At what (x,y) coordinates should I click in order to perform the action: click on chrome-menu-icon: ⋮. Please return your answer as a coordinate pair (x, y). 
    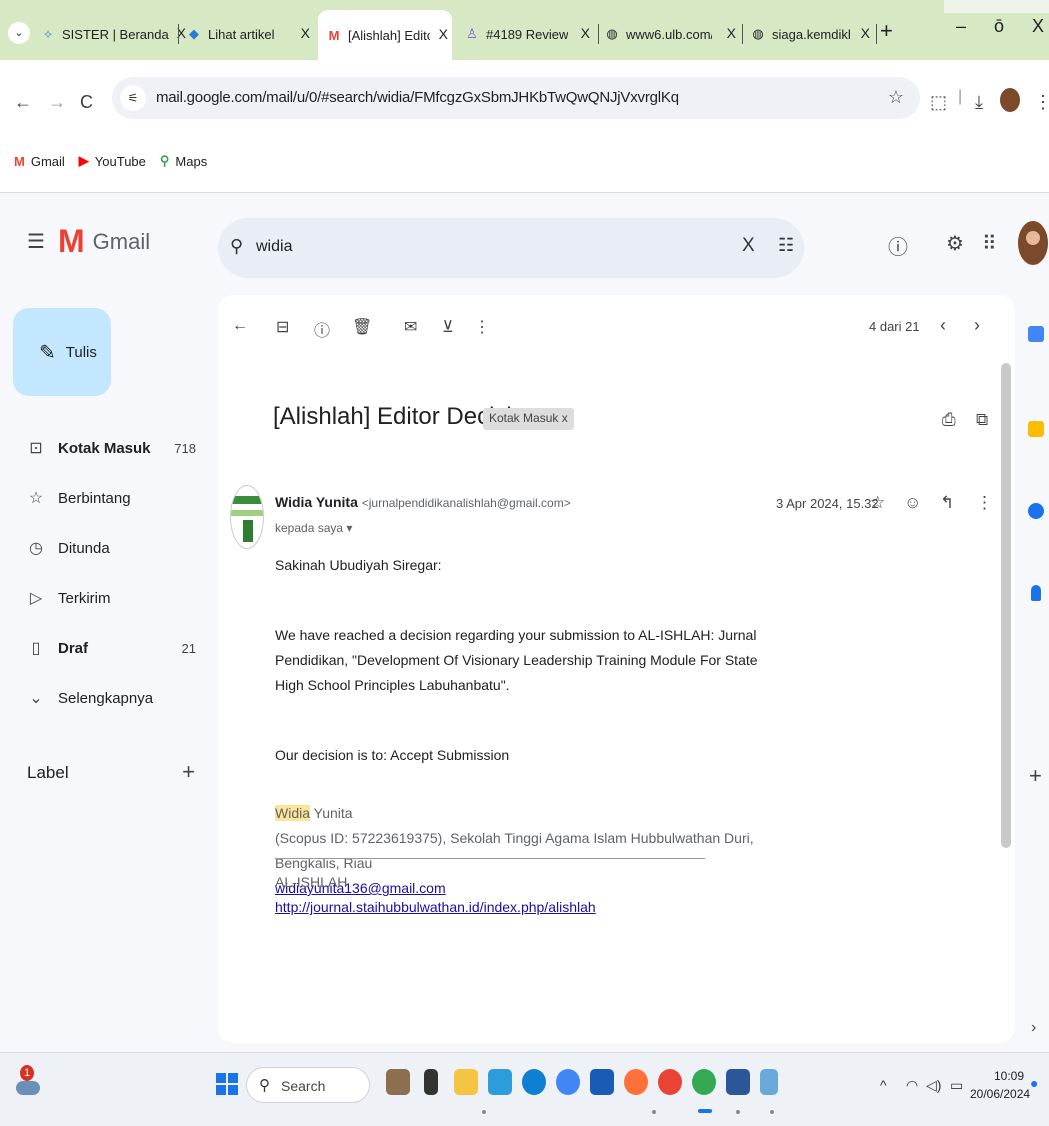
    Looking at the image, I should click on (1041, 102).